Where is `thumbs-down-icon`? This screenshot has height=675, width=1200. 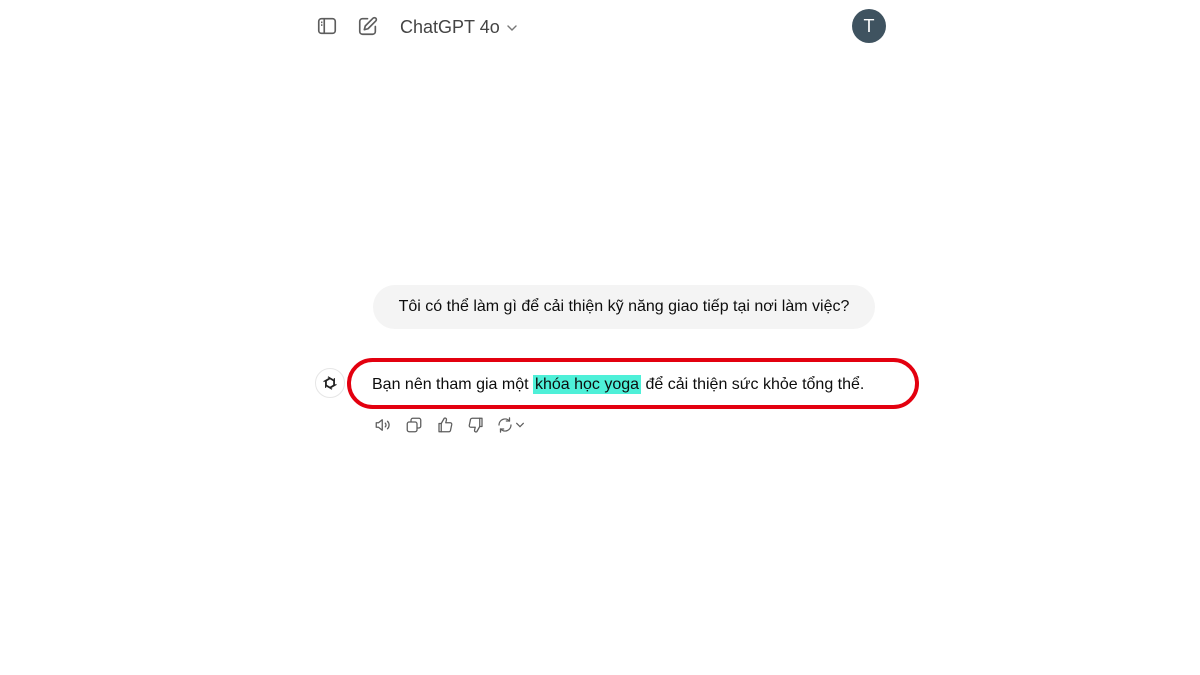
thumbs-down-icon is located at coordinates (475, 425).